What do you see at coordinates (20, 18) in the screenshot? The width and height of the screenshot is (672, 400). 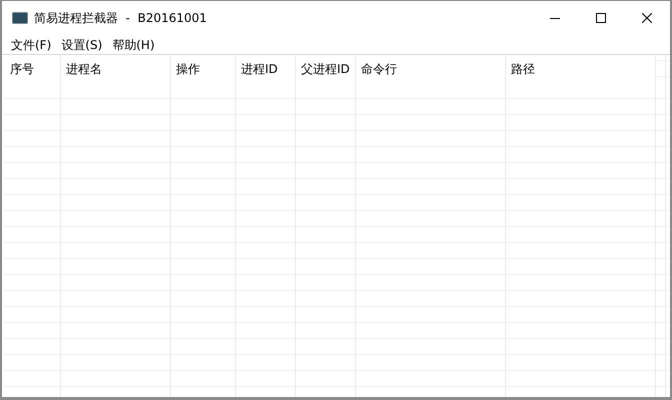 I see `app-icon` at bounding box center [20, 18].